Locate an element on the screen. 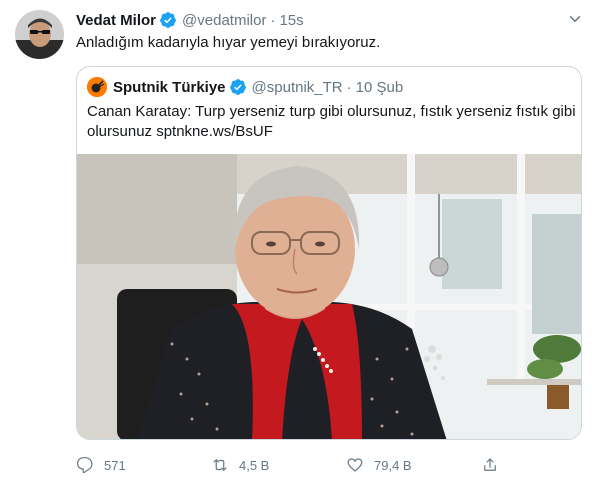 The image size is (592, 486). quoted-date: 10 Şub is located at coordinates (379, 87).